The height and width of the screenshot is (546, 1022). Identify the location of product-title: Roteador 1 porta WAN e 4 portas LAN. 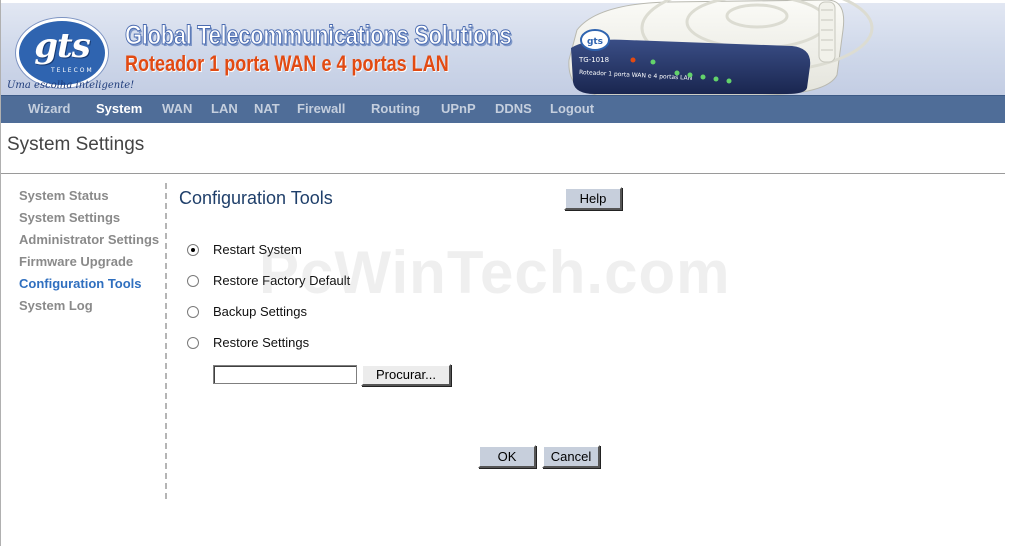
(287, 63).